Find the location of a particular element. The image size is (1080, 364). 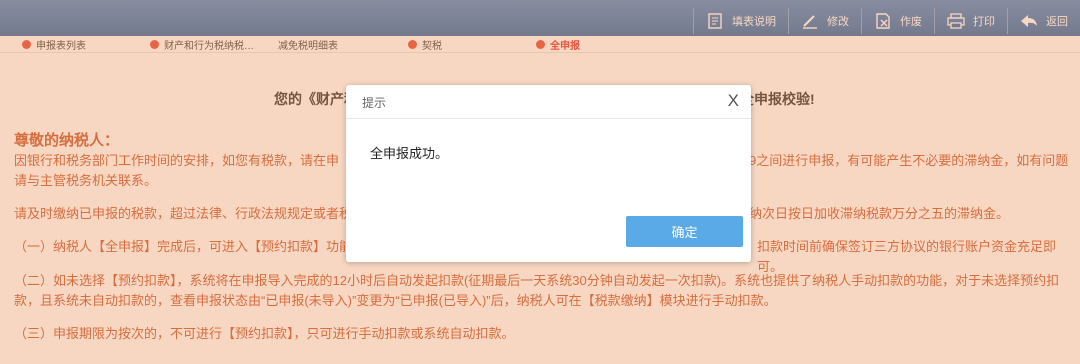

dialog-title: 提示 is located at coordinates (374, 103).